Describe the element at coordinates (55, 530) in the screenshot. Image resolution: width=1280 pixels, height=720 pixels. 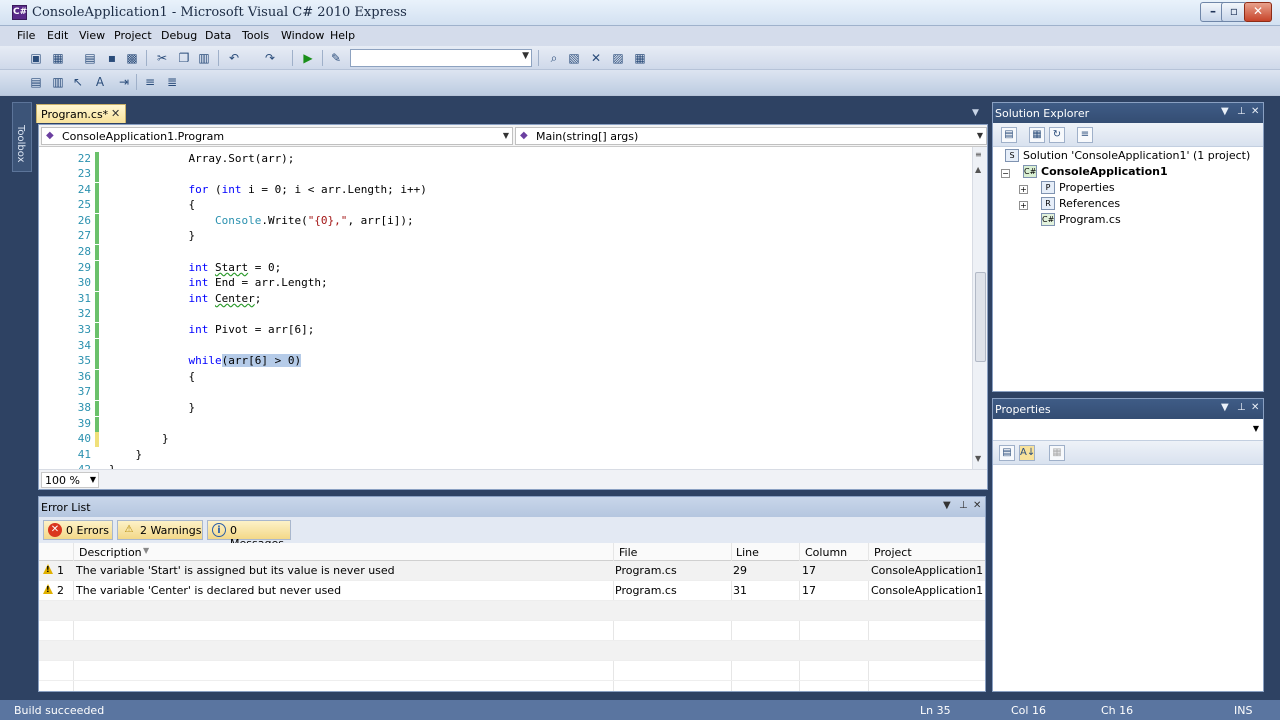
I see `error-icon: ✕` at that location.